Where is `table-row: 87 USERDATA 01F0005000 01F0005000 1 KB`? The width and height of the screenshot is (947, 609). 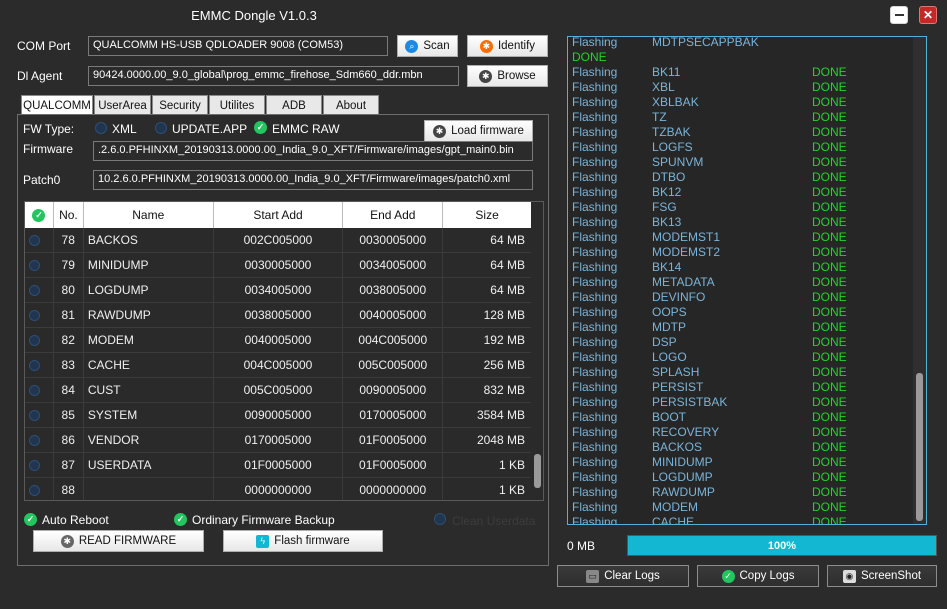 table-row: 87 USERDATA 01F0005000 01F0005000 1 KB is located at coordinates (278, 465).